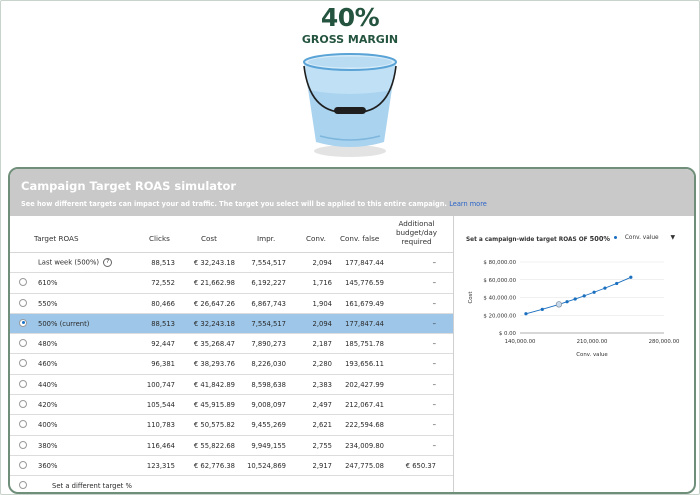  I want to click on cell-cost: € 50,575.82, so click(214, 425).